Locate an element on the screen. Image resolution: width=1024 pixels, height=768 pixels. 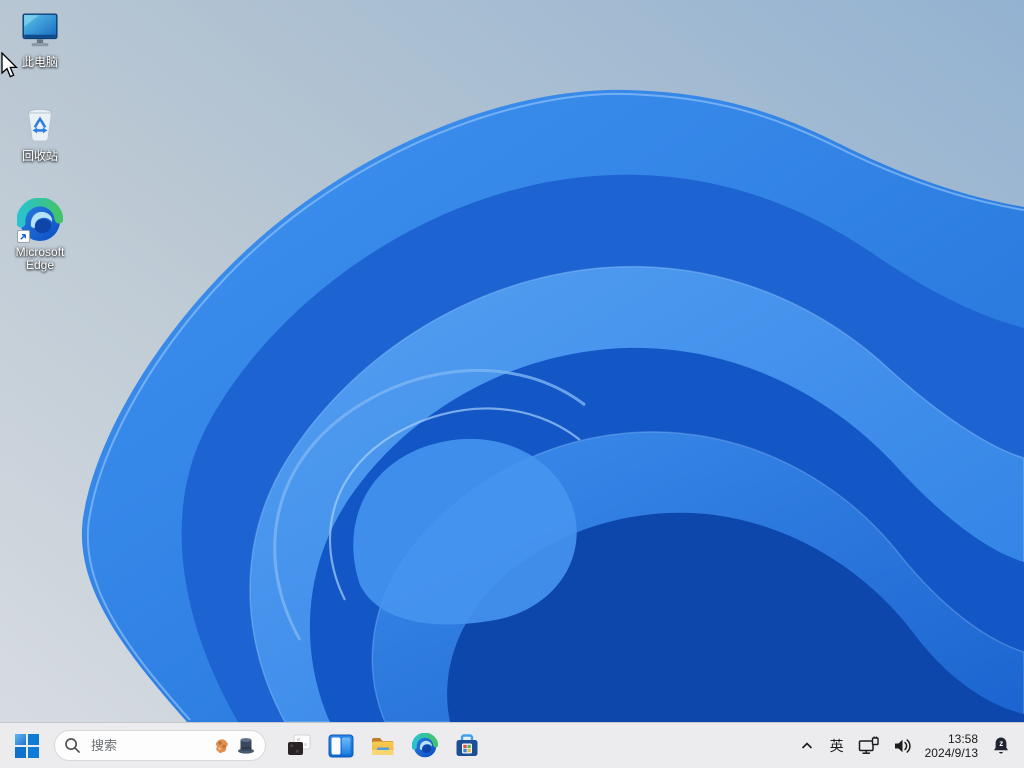
desktop-icon-label: 回收站 is located at coordinates (39, 156).